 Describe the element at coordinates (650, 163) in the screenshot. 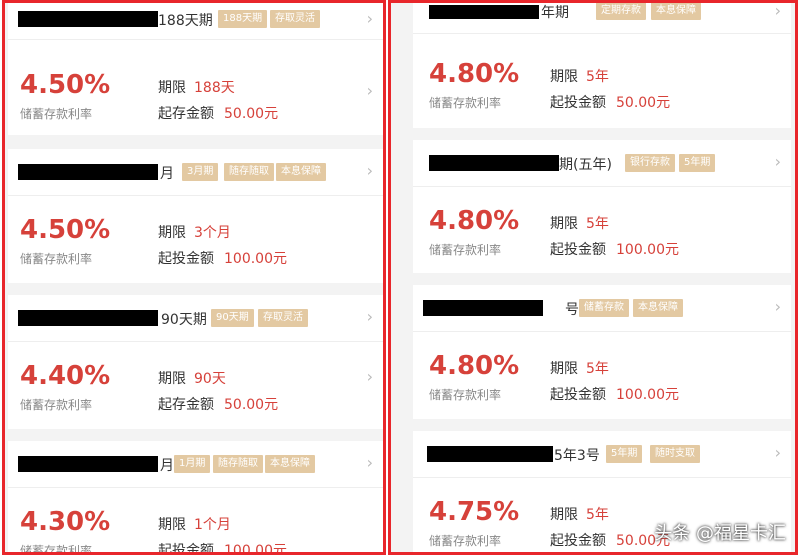

I see `product-tag: 银行存款` at that location.